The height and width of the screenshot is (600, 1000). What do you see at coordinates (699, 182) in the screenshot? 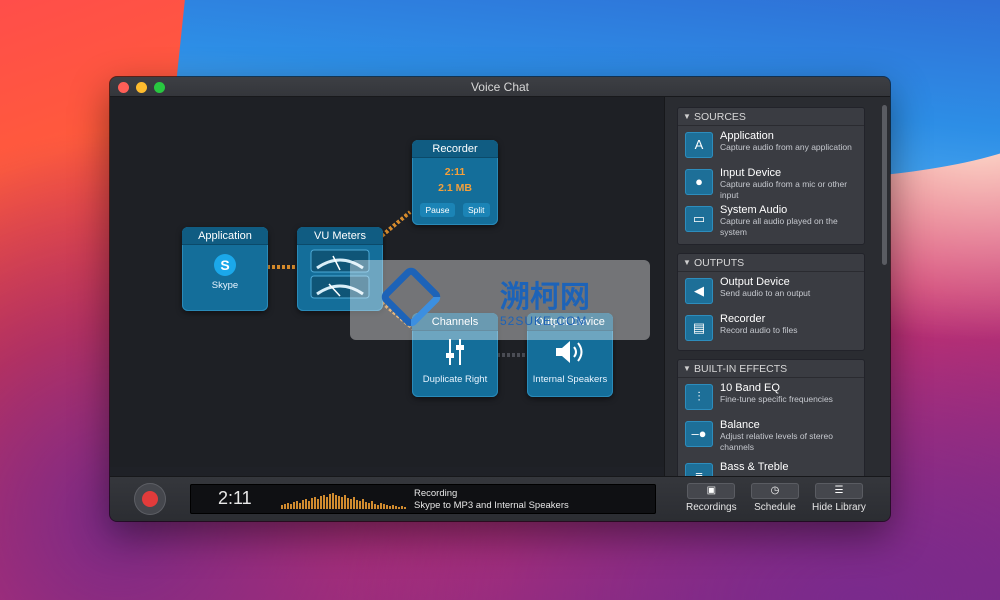
I see `microphone-icon: ●` at bounding box center [699, 182].